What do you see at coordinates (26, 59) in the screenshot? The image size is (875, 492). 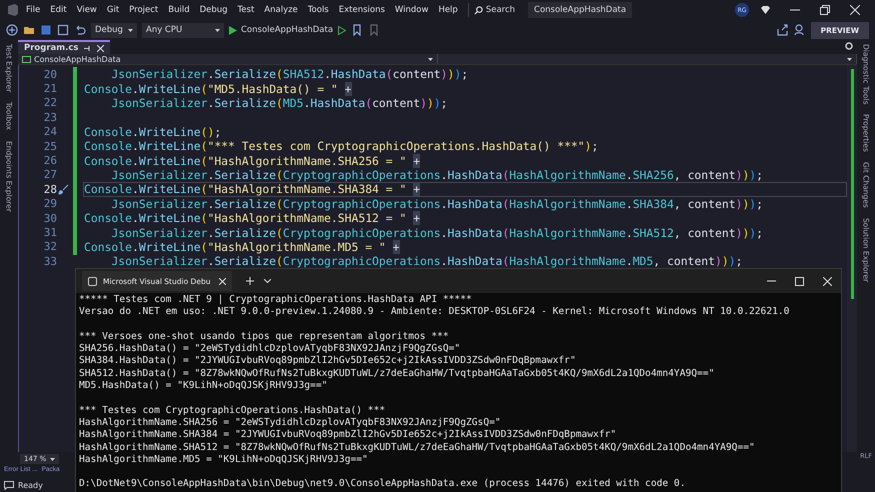 I see `project-icon` at bounding box center [26, 59].